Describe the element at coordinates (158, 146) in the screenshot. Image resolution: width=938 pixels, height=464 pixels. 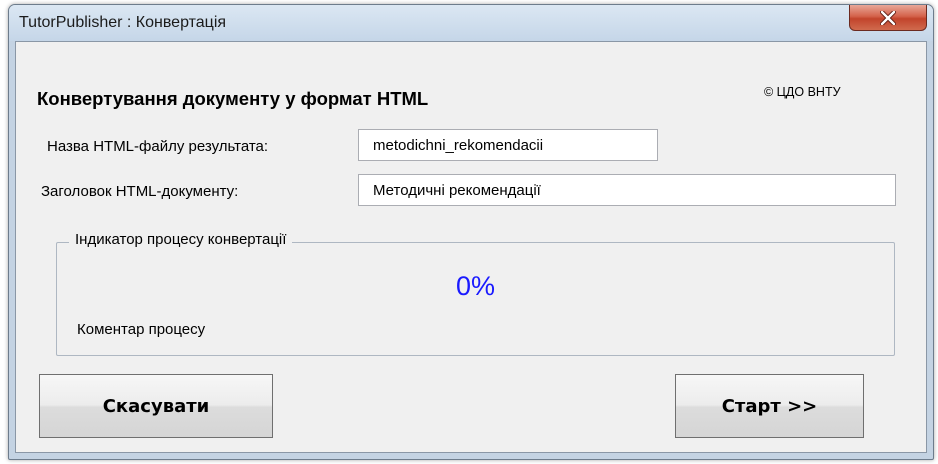
I see `filename-label: Назва HTML-файлу результата:` at that location.